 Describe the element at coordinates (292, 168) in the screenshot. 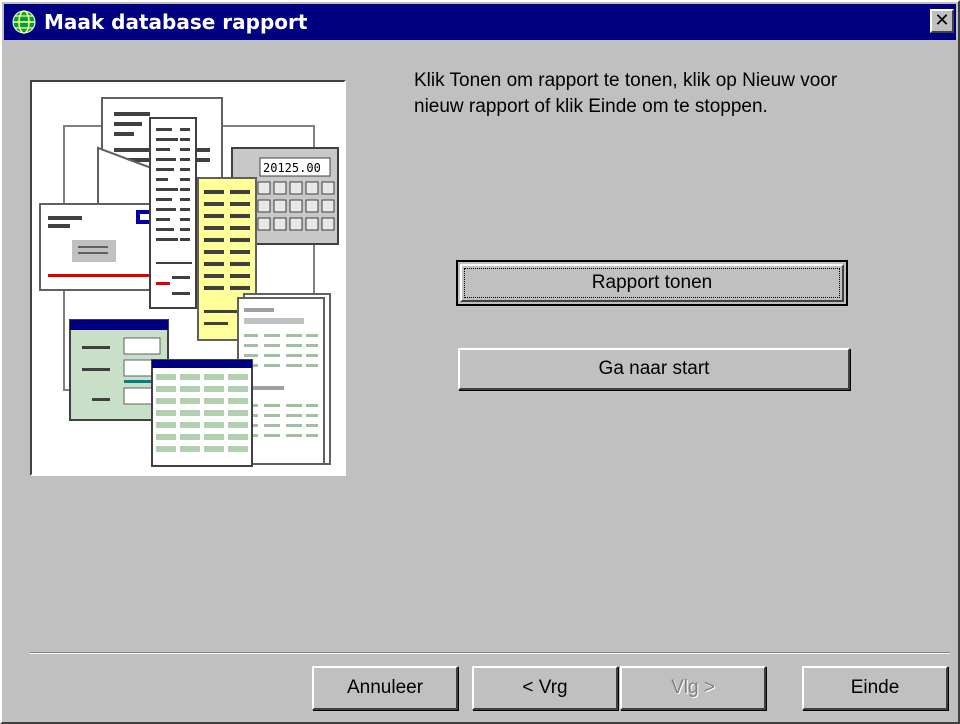

I see `calculator-display: 20125.00` at that location.